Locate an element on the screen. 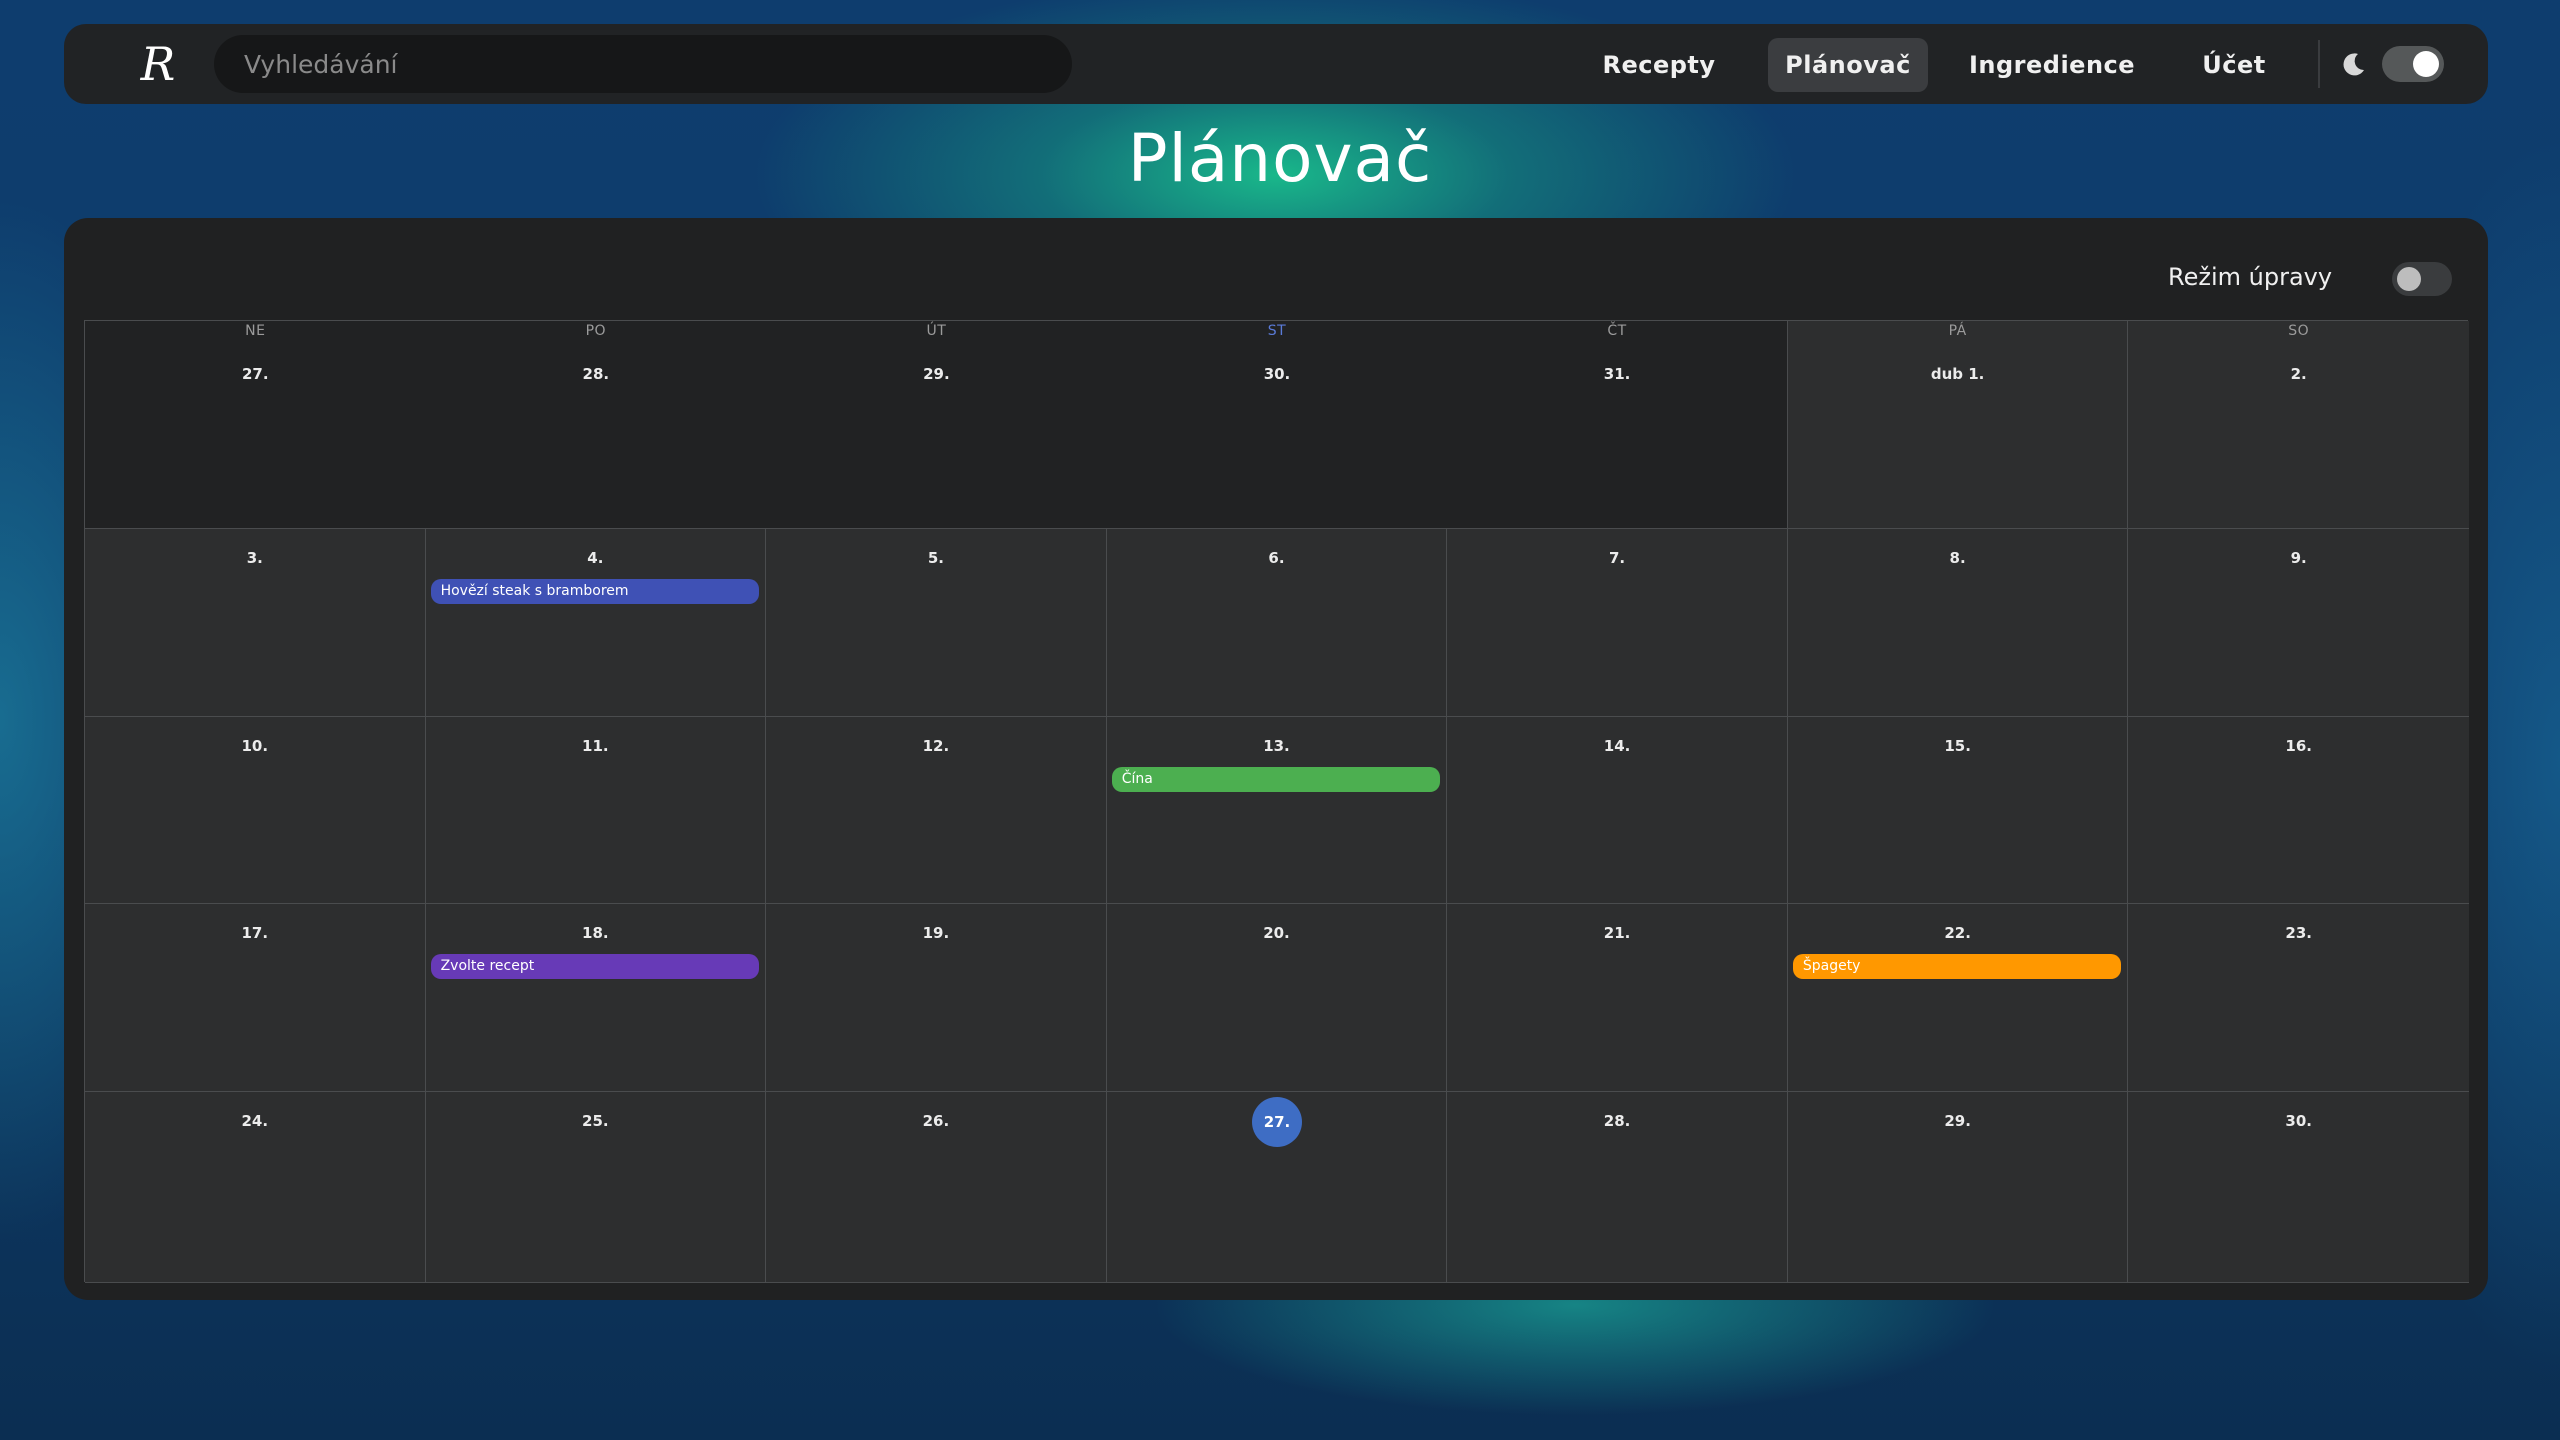 This screenshot has width=2560, height=1440. calendar-day-cell: 27. is located at coordinates (1277, 1187).